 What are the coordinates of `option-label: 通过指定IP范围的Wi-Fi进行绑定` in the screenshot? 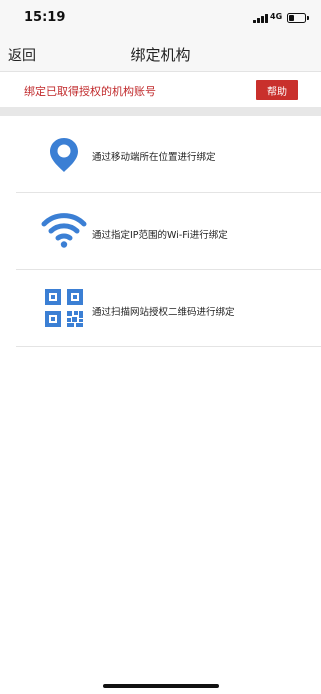 It's located at (160, 235).